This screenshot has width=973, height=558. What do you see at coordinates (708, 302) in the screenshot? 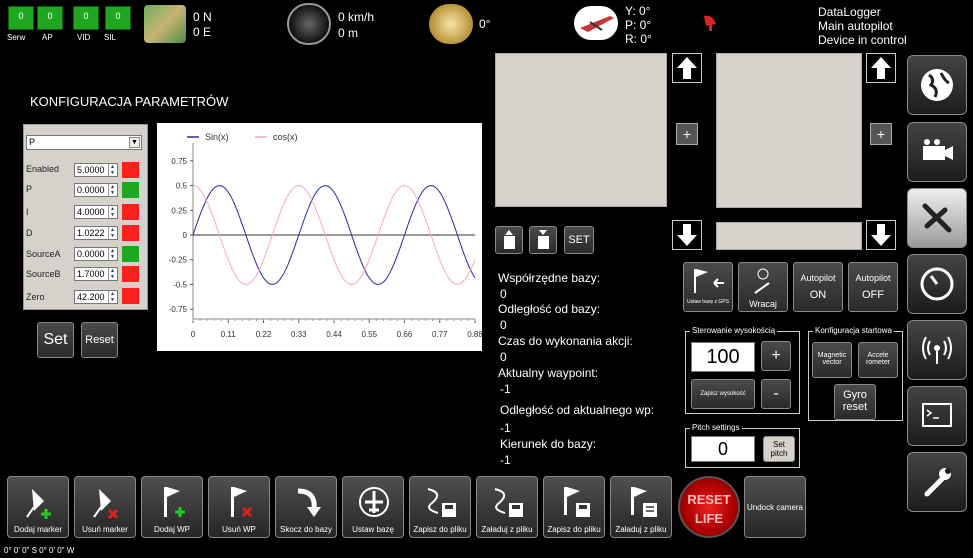
I see `set-base-gps-label: Ustaw bazę z GPS` at bounding box center [708, 302].